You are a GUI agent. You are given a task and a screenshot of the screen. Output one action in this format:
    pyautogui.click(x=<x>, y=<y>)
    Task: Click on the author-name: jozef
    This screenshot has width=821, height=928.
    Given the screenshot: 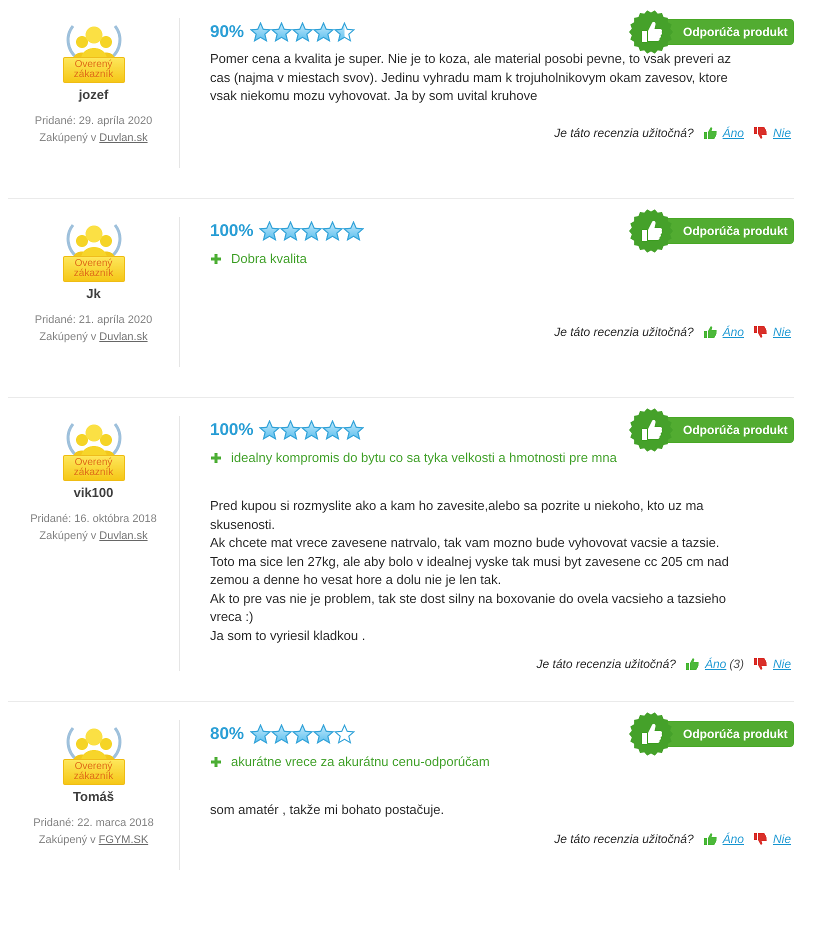 What is the action you would take?
    pyautogui.click(x=93, y=94)
    